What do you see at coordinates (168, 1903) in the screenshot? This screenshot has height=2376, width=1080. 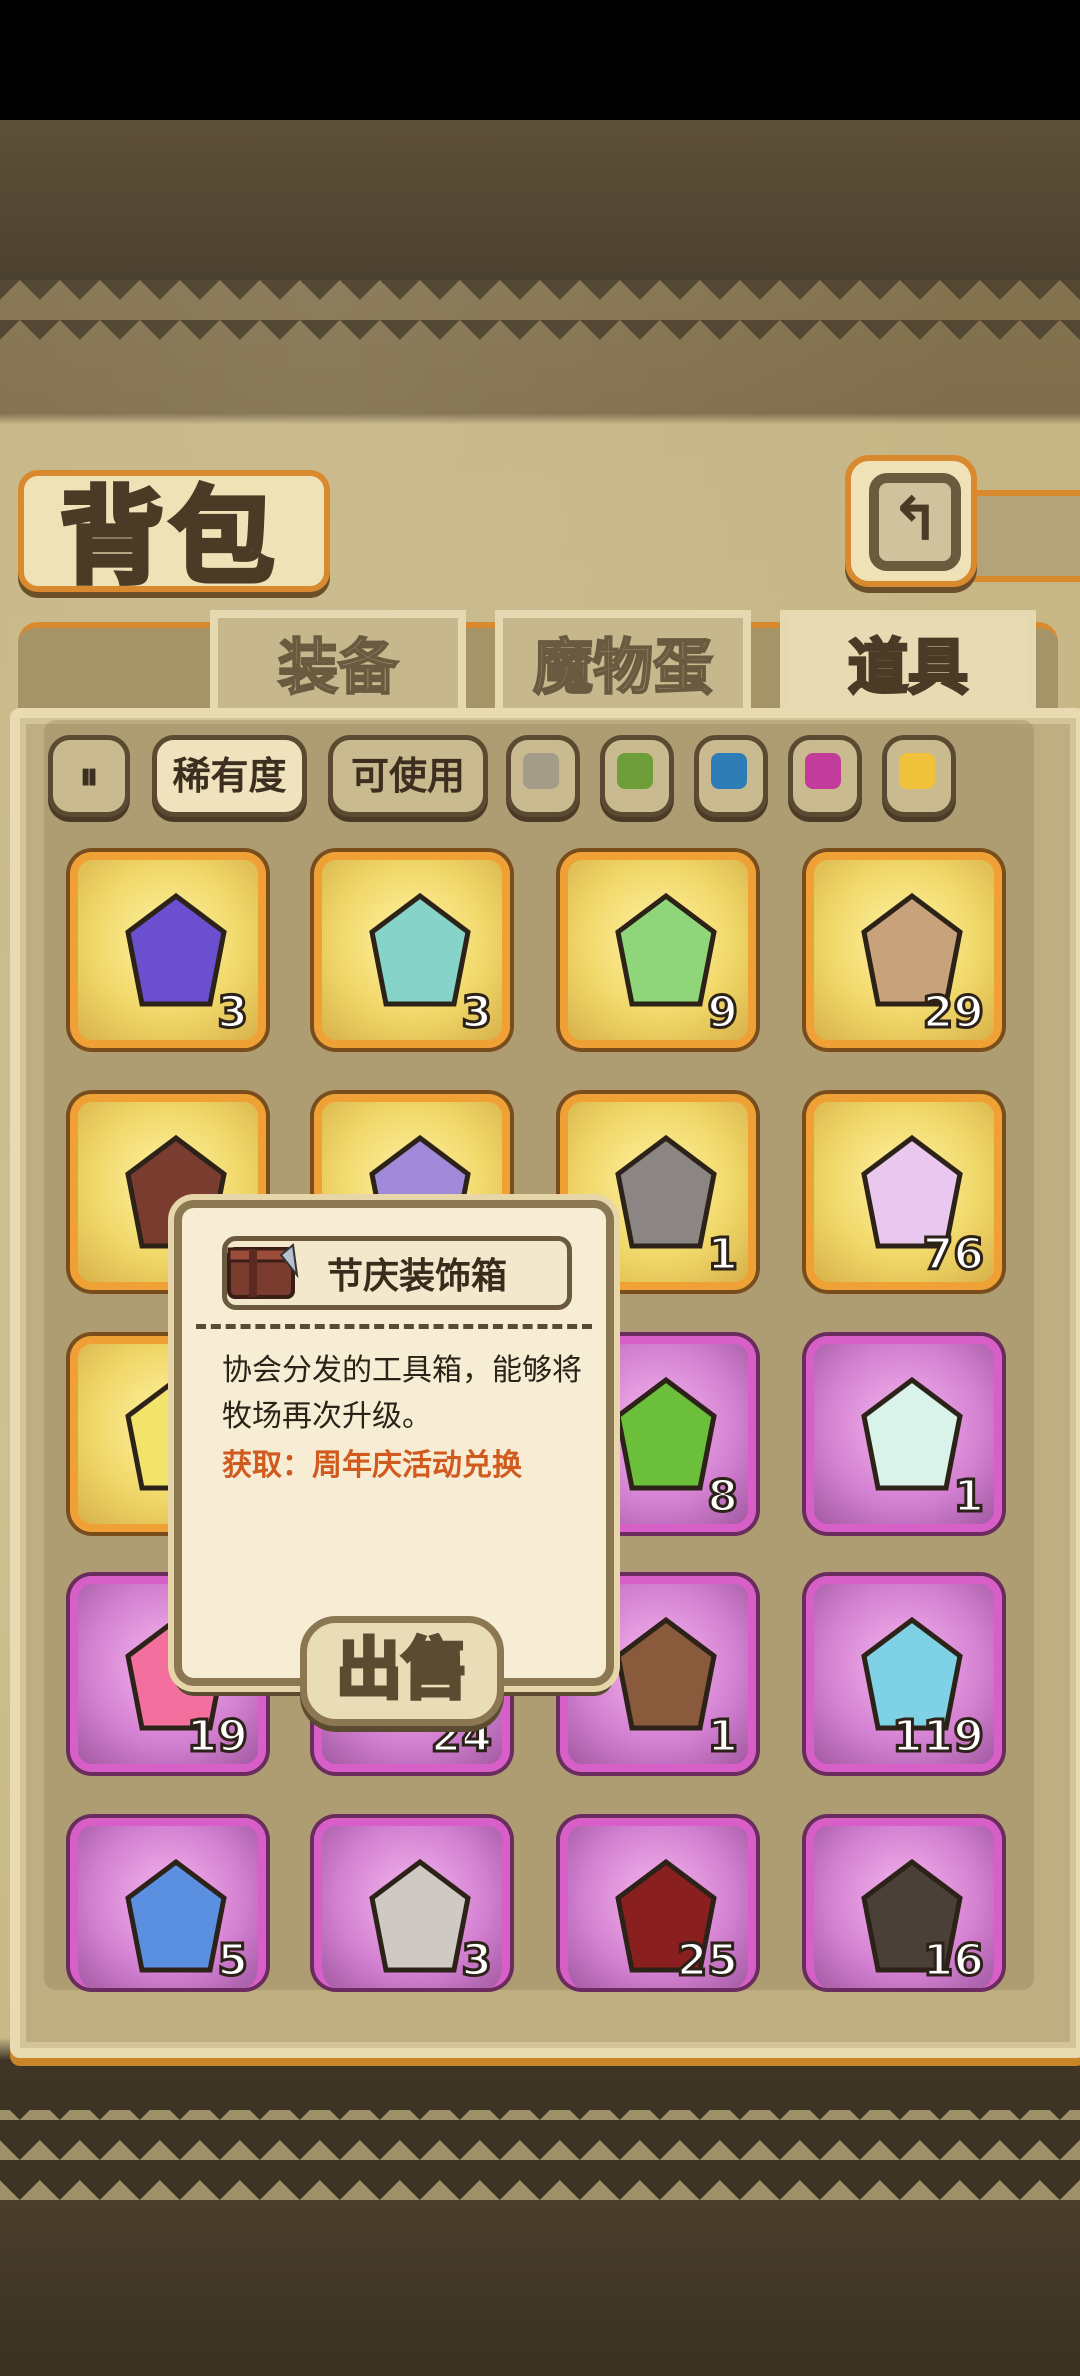 I see `item-slot: 5` at bounding box center [168, 1903].